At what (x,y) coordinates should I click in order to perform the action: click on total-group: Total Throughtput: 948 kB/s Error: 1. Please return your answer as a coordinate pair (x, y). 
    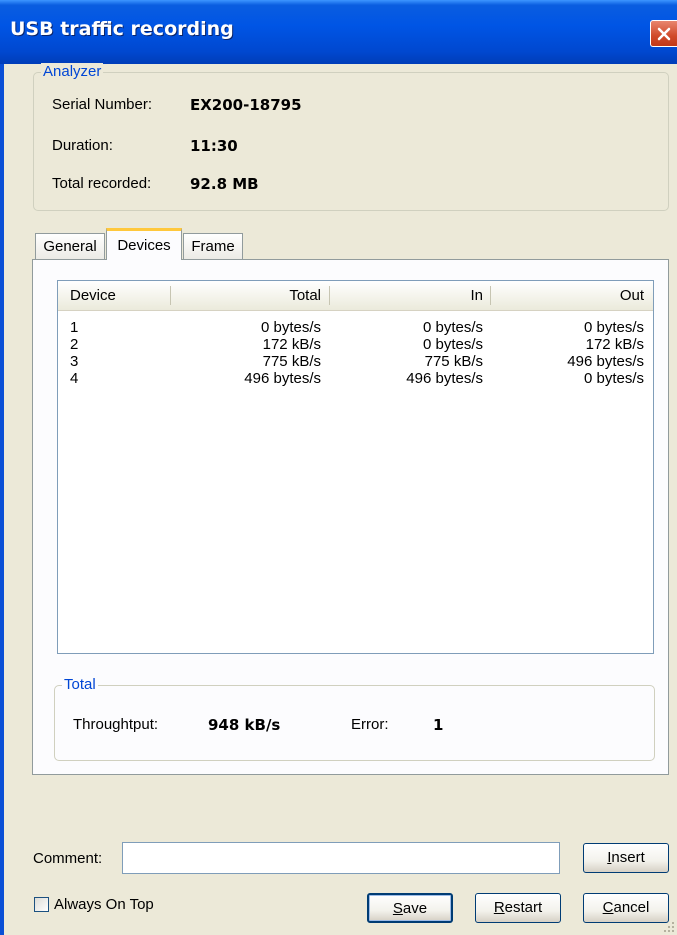
    Looking at the image, I should click on (354, 718).